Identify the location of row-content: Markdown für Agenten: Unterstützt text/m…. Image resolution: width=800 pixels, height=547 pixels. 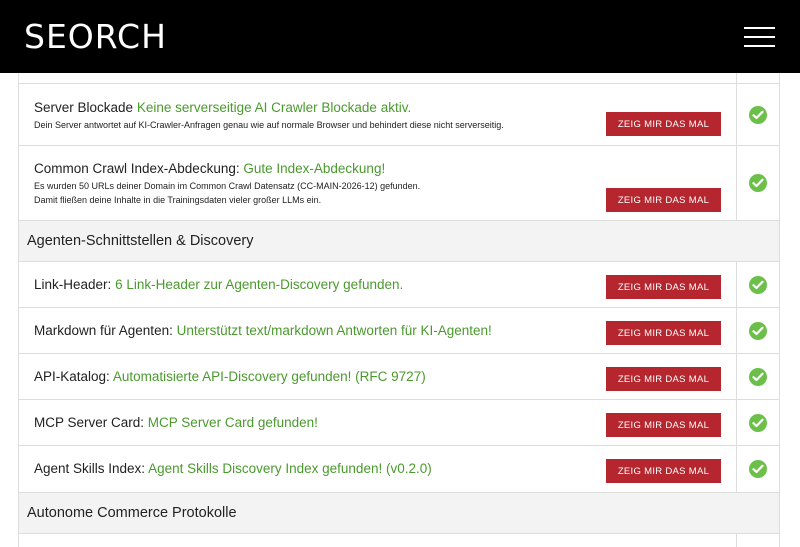
(378, 330).